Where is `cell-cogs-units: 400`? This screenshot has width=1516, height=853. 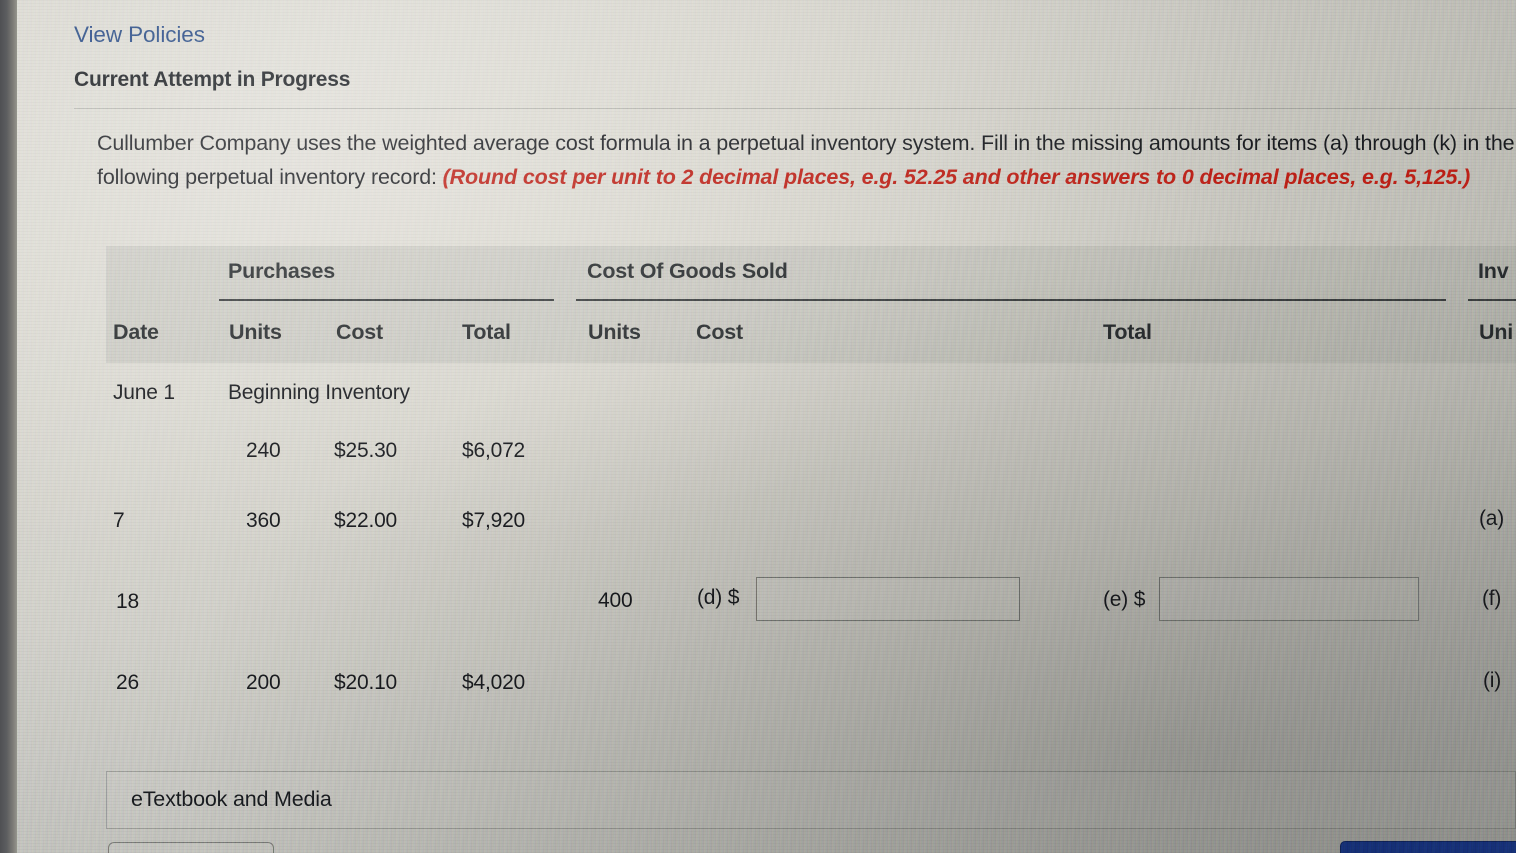 cell-cogs-units: 400 is located at coordinates (615, 600).